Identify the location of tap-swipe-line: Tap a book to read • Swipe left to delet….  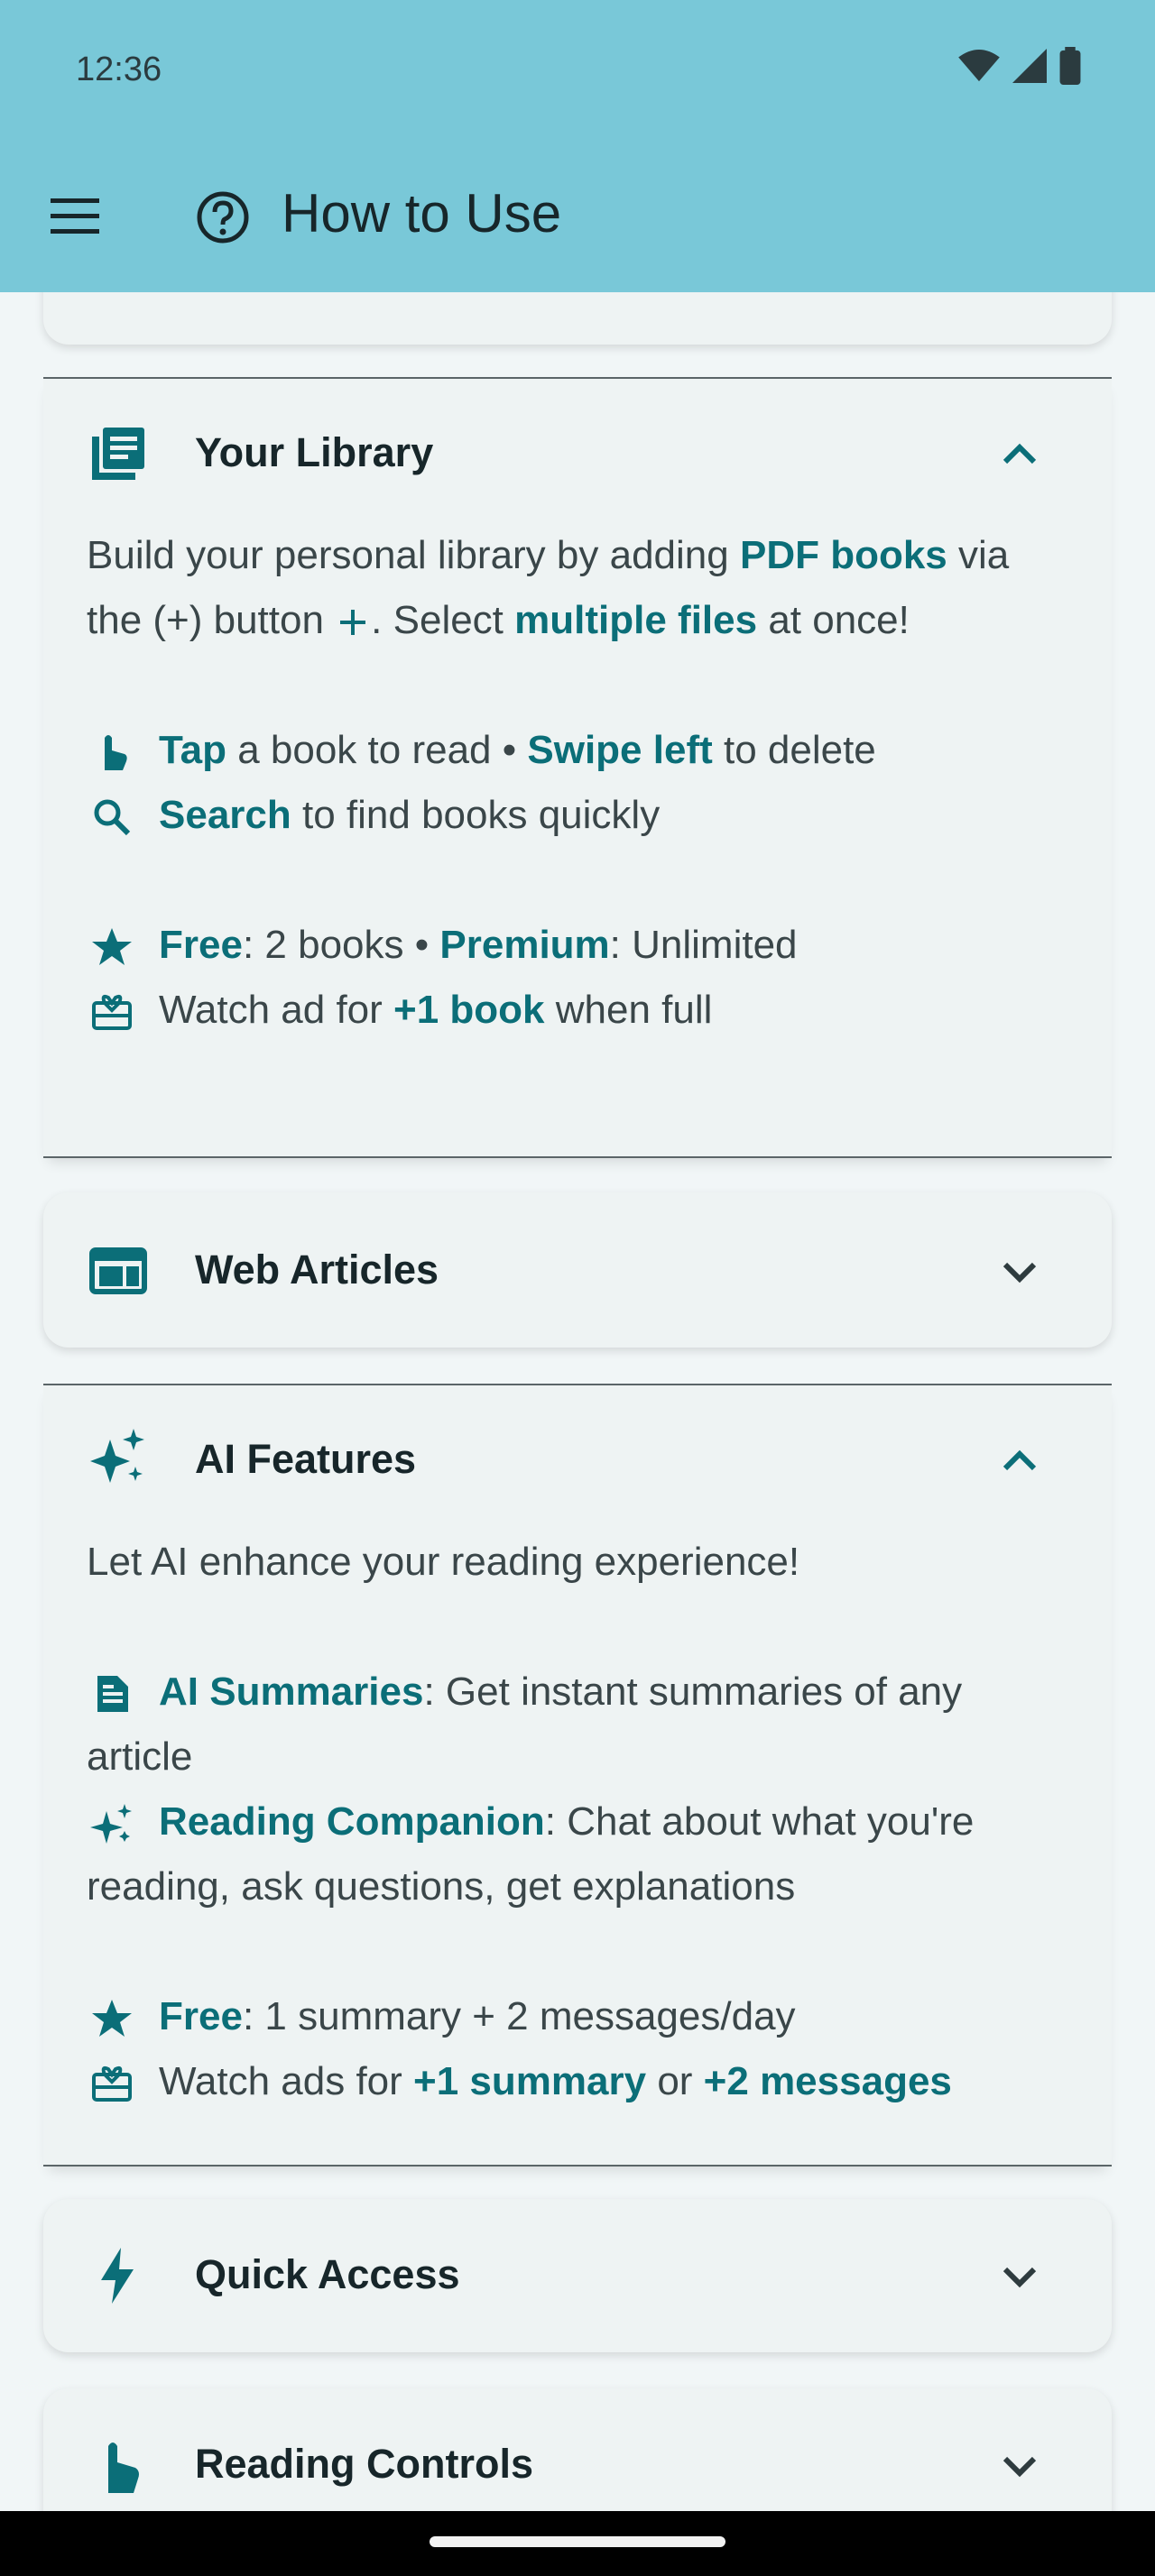
(579, 750).